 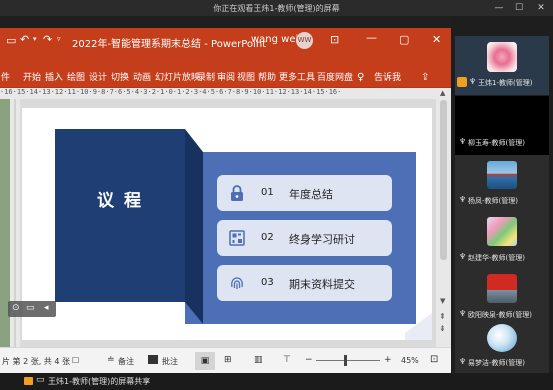 What do you see at coordinates (335, 78) in the screenshot?
I see `tab-baidu-netdisk: 百度网盘` at bounding box center [335, 78].